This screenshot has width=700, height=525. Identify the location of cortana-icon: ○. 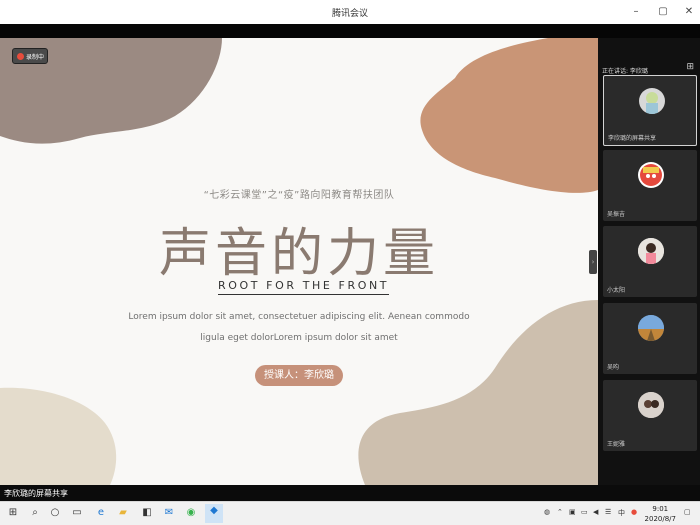
(55, 513).